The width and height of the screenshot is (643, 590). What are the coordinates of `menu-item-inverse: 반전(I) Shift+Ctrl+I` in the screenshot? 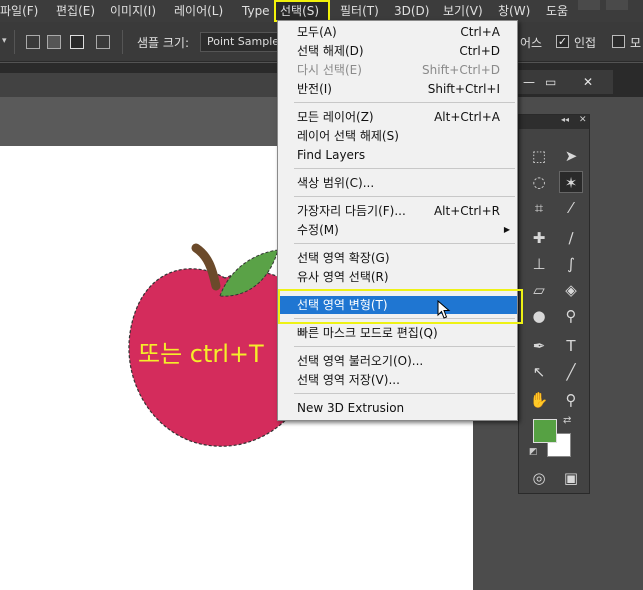 It's located at (397, 89).